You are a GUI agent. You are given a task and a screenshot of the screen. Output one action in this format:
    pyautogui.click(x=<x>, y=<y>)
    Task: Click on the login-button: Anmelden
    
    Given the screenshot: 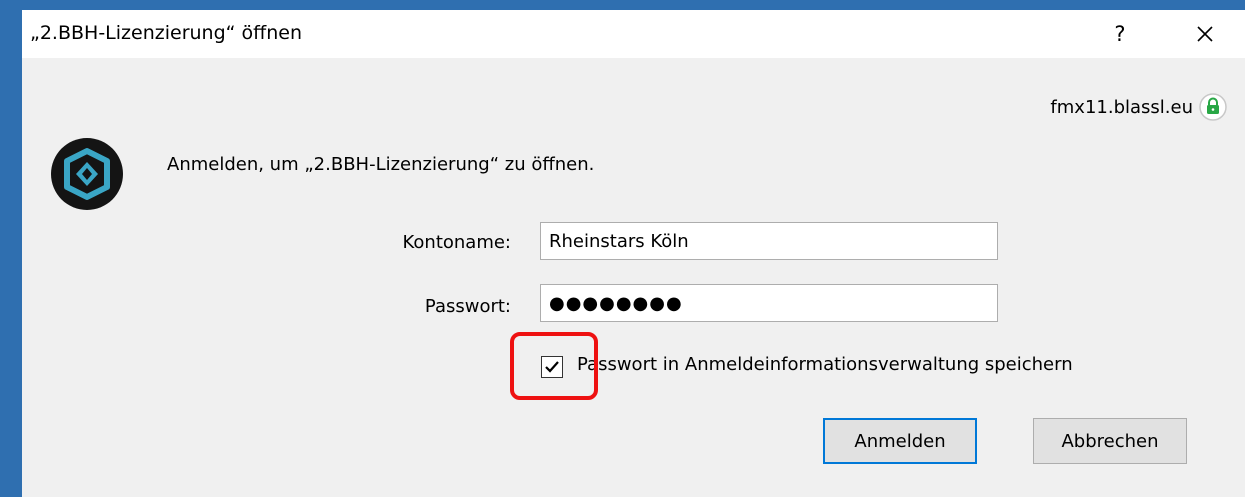 What is the action you would take?
    pyautogui.click(x=900, y=441)
    